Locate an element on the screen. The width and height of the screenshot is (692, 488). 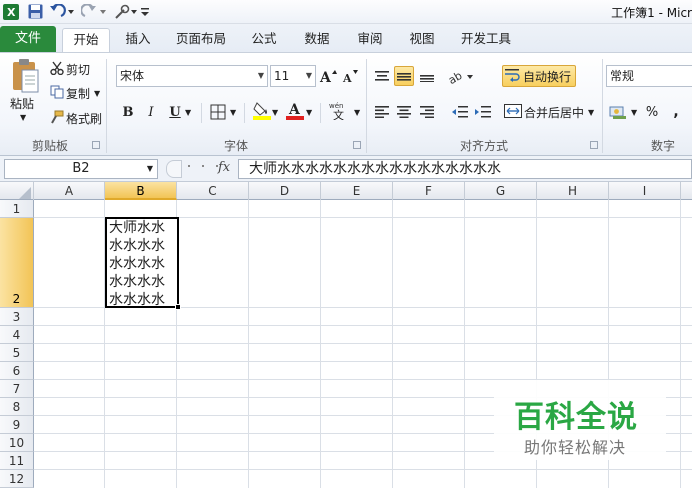
align-left-icon is located at coordinates (382, 112).